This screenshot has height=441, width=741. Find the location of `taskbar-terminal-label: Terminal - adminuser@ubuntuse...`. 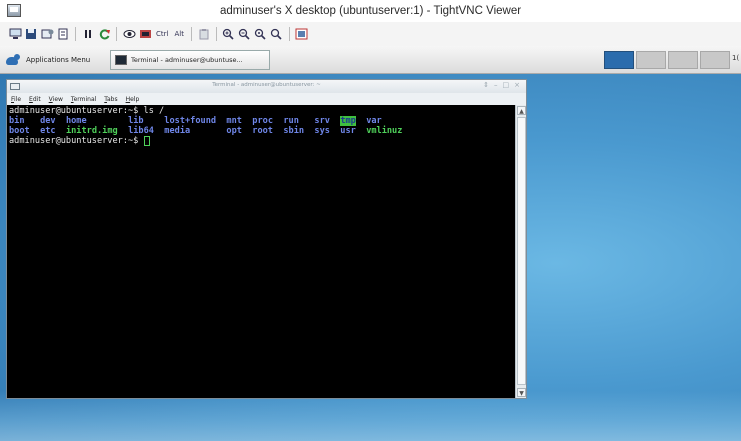

taskbar-terminal-label: Terminal - adminuser@ubuntuse... is located at coordinates (187, 60).